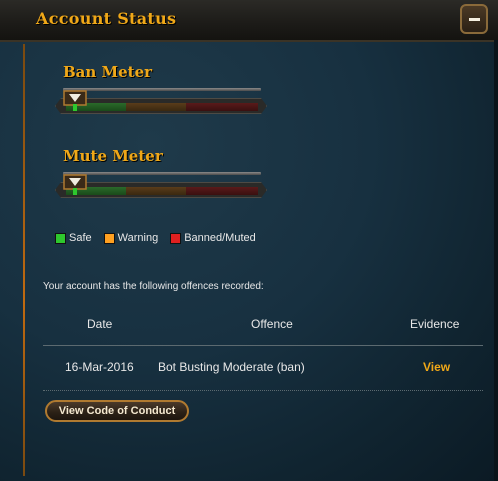  Describe the element at coordinates (109, 238) in the screenshot. I see `warning-swatch-icon` at that location.